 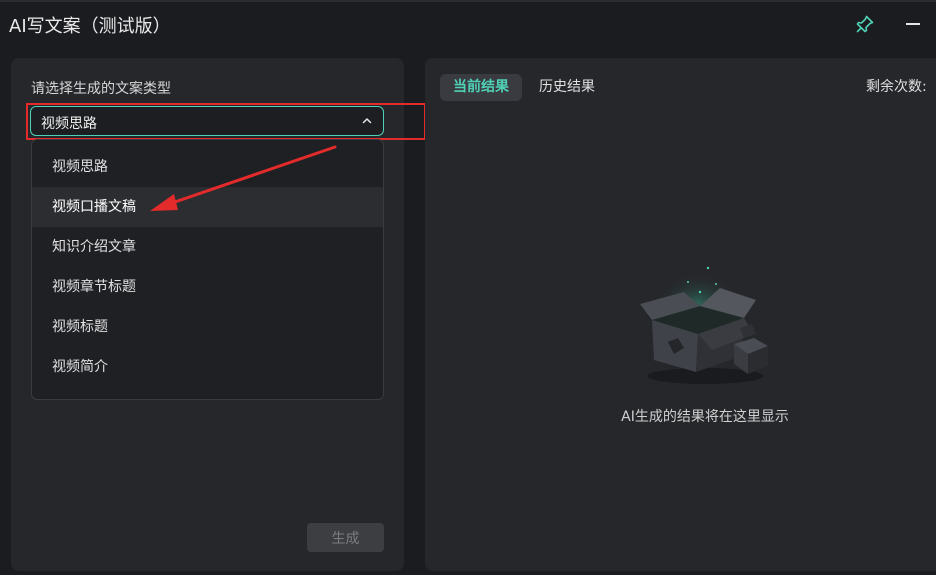 What do you see at coordinates (207, 367) in the screenshot?
I see `dropdown-item-video-intro: 视频简介` at bounding box center [207, 367].